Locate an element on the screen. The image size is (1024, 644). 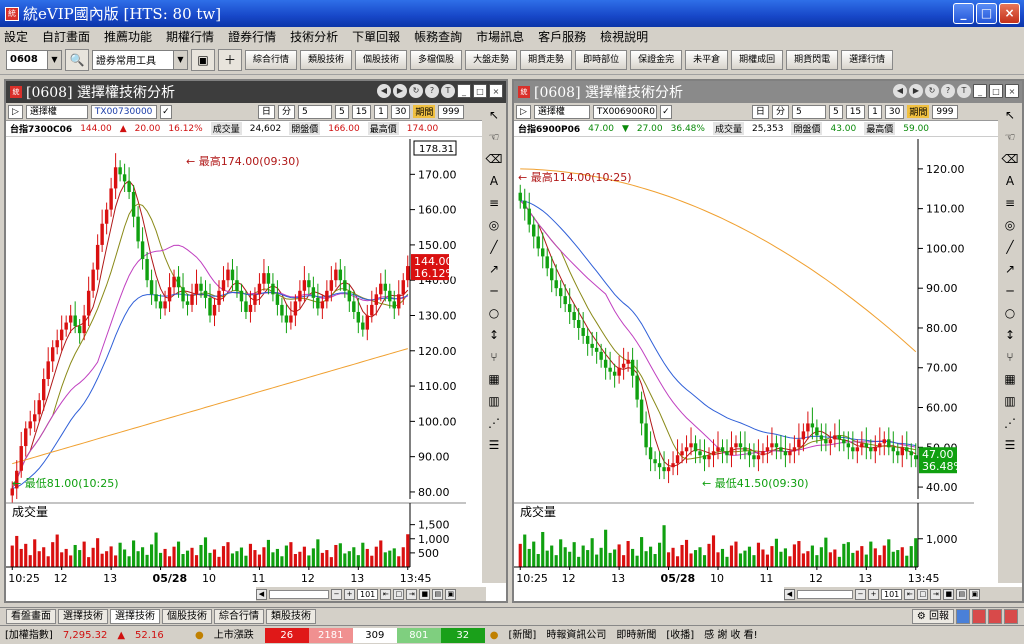
toolbar-btn-5: 期貨走勢 is located at coordinates (546, 59).